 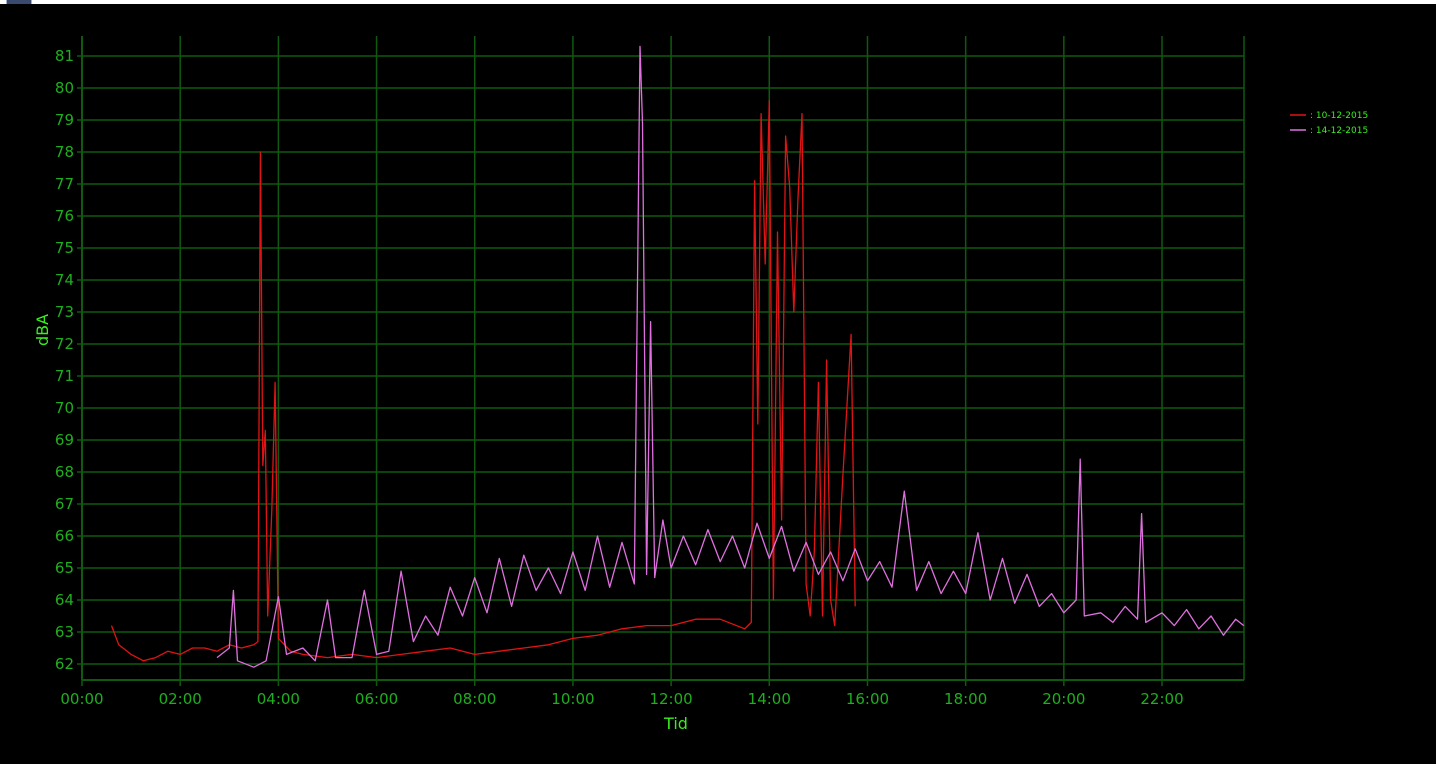 What do you see at coordinates (474, 699) in the screenshot?
I see `x-tick-label: 08:00` at bounding box center [474, 699].